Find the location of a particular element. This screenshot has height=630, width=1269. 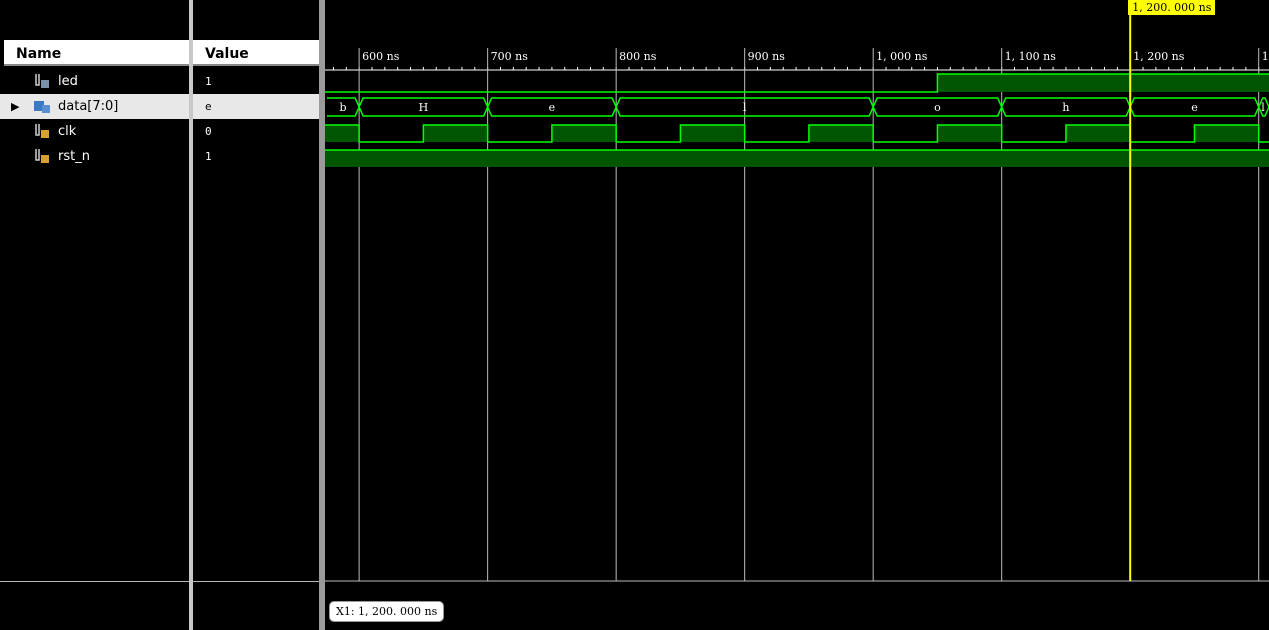

led-high-fill is located at coordinates (1103, 83).